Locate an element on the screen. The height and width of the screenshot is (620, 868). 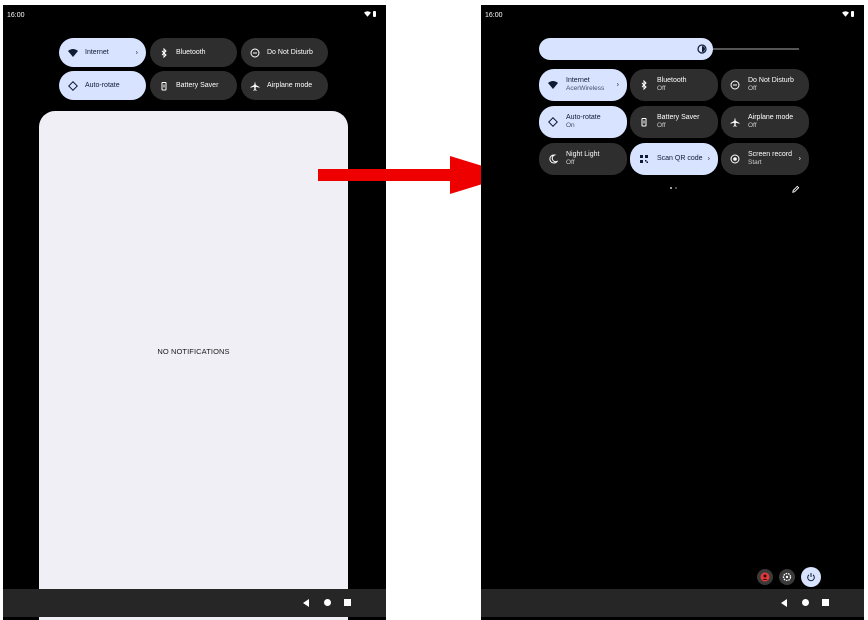
brightness-slider is located at coordinates (626, 49).